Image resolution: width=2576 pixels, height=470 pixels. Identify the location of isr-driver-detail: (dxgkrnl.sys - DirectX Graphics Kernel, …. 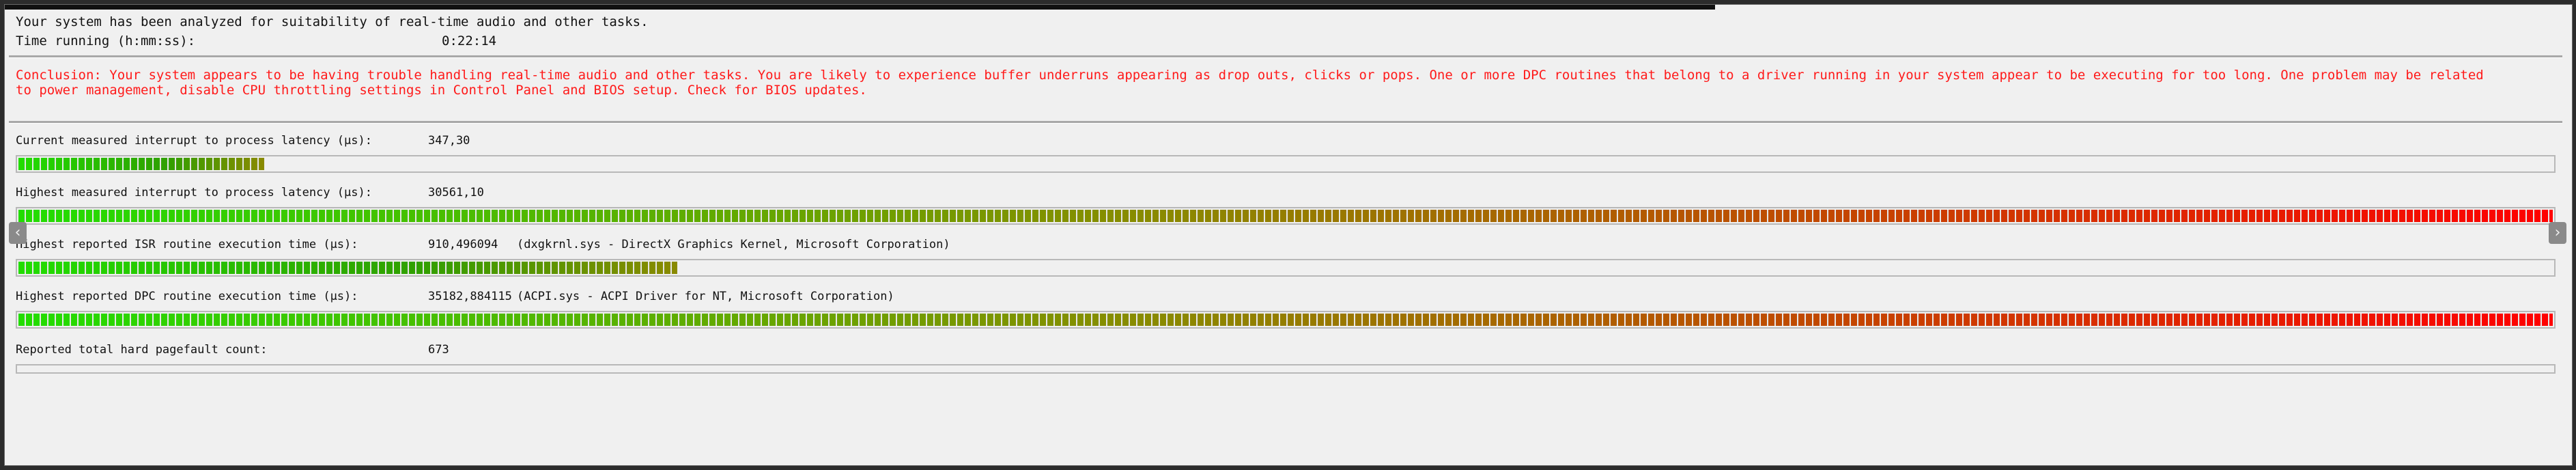
(733, 244).